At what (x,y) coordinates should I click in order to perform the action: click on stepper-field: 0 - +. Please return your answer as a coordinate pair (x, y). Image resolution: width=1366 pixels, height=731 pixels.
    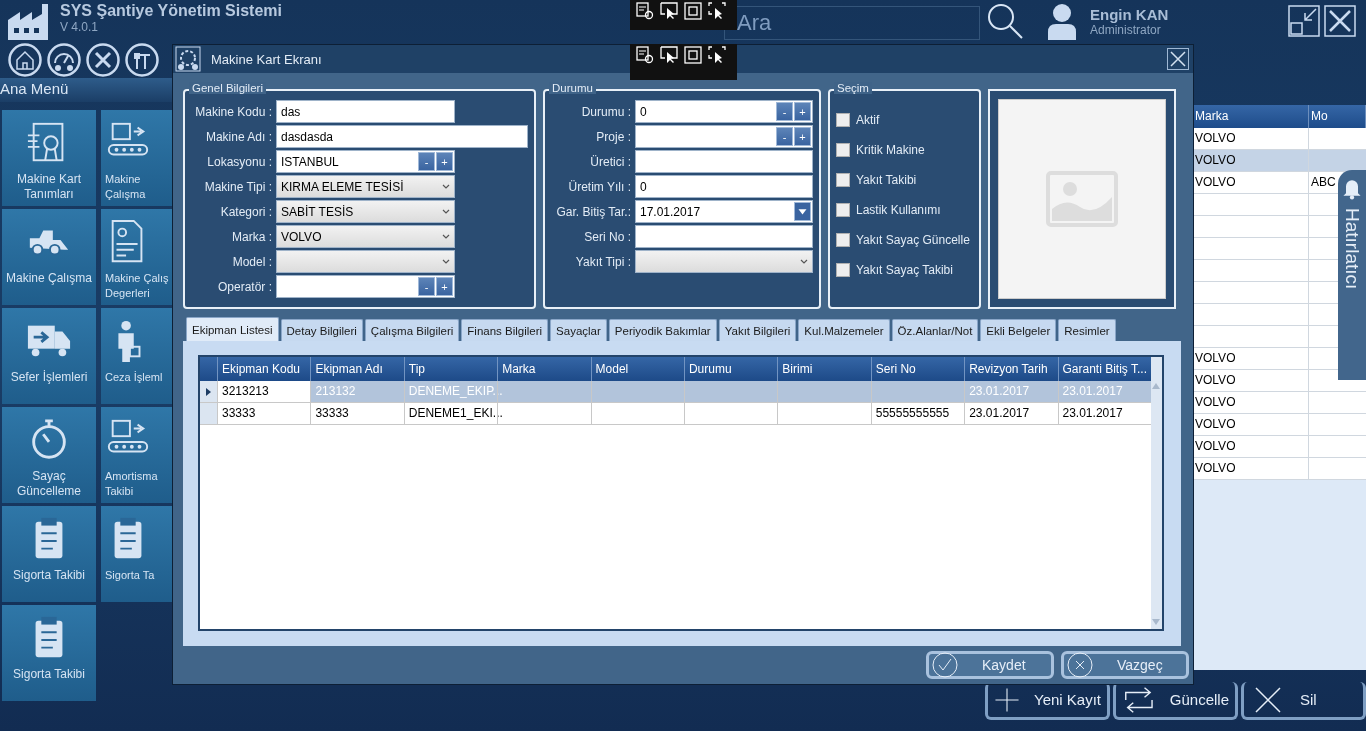
    Looking at the image, I should click on (724, 111).